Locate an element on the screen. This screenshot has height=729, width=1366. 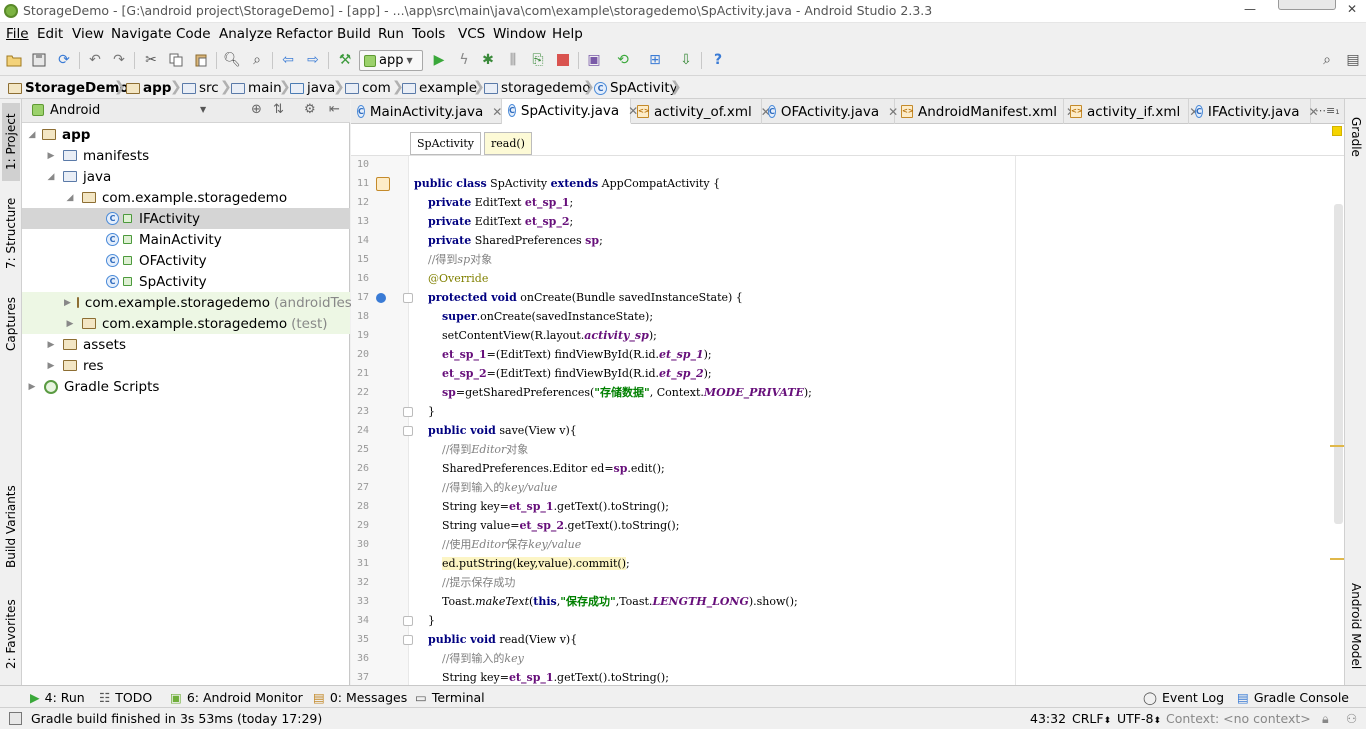
tab-ofactivity: C OFActivity.java ✕ is located at coordinates (830, 111).